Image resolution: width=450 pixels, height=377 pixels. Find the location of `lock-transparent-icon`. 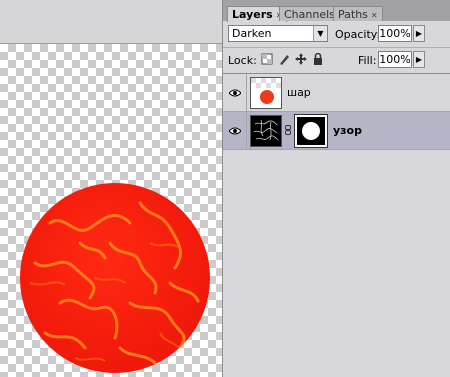

lock-transparent-icon is located at coordinates (267, 59).